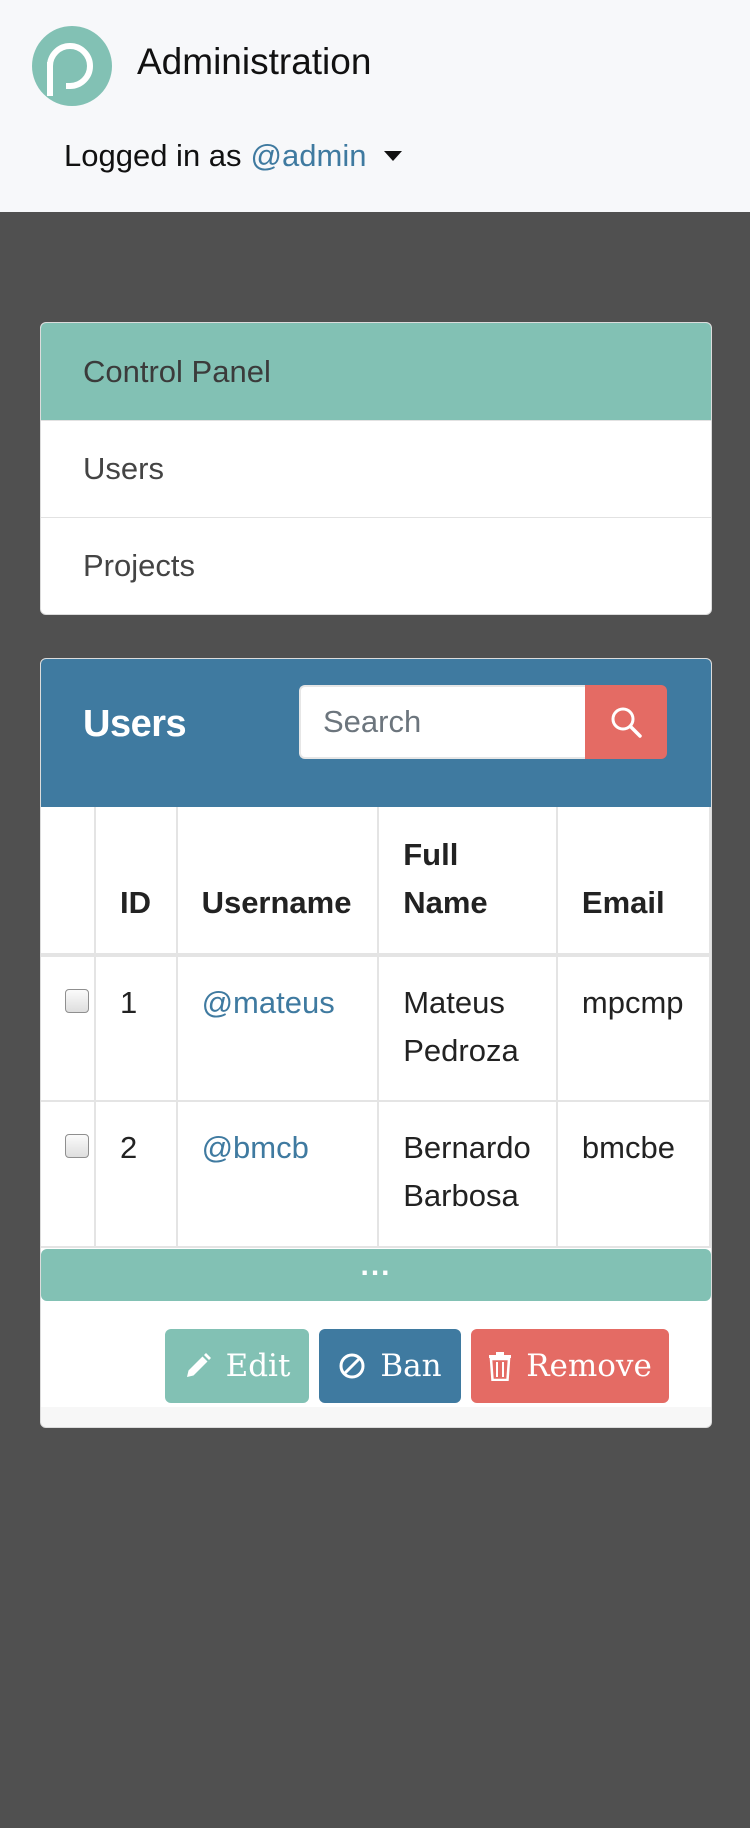 The width and height of the screenshot is (750, 1828). Describe the element at coordinates (258, 1366) in the screenshot. I see `edit-button-label: Edit` at that location.